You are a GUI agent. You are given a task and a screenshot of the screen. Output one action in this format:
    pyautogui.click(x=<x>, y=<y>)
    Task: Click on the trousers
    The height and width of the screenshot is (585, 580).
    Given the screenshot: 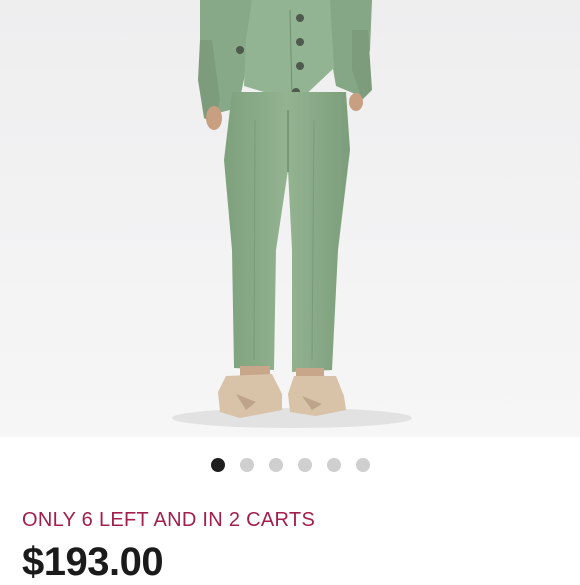 What is the action you would take?
    pyautogui.click(x=287, y=232)
    